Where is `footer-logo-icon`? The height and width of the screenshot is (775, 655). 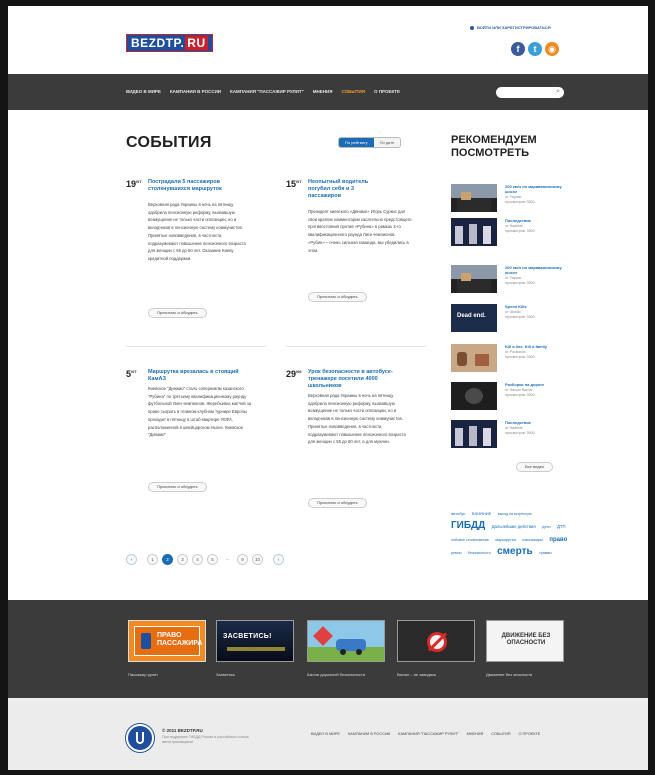 footer-logo-icon is located at coordinates (140, 738).